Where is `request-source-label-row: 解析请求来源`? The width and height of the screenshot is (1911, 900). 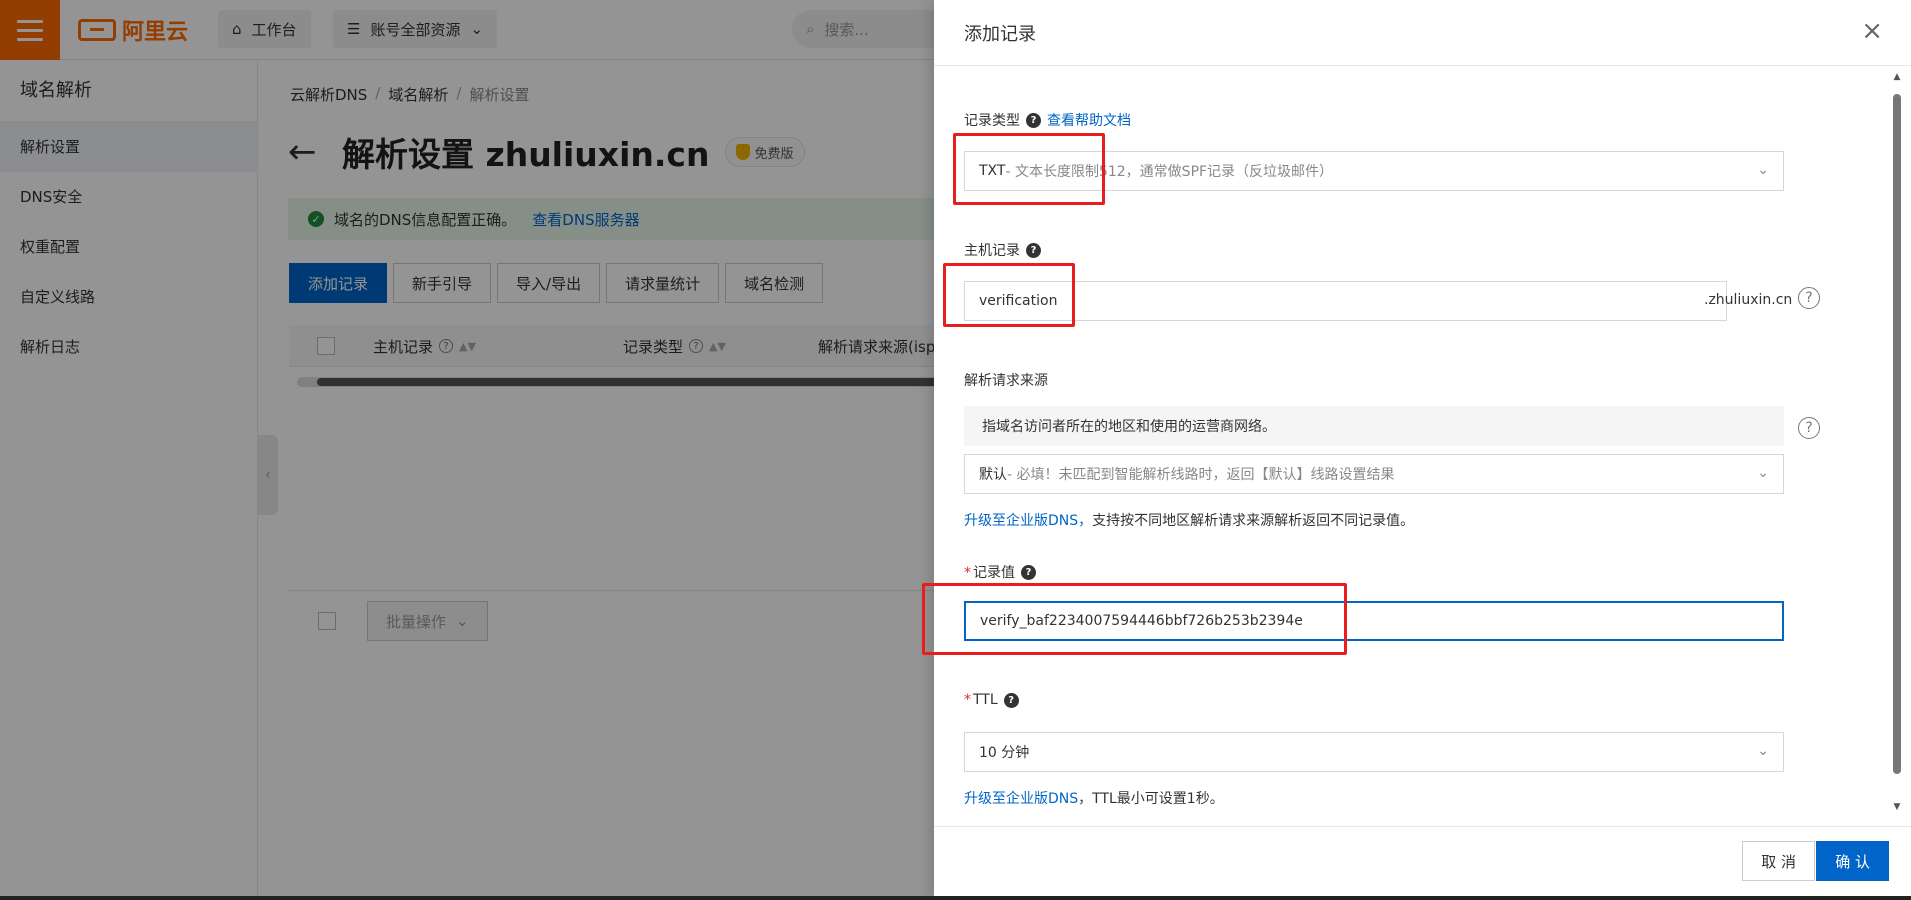 request-source-label-row: 解析请求来源 is located at coordinates (1006, 380).